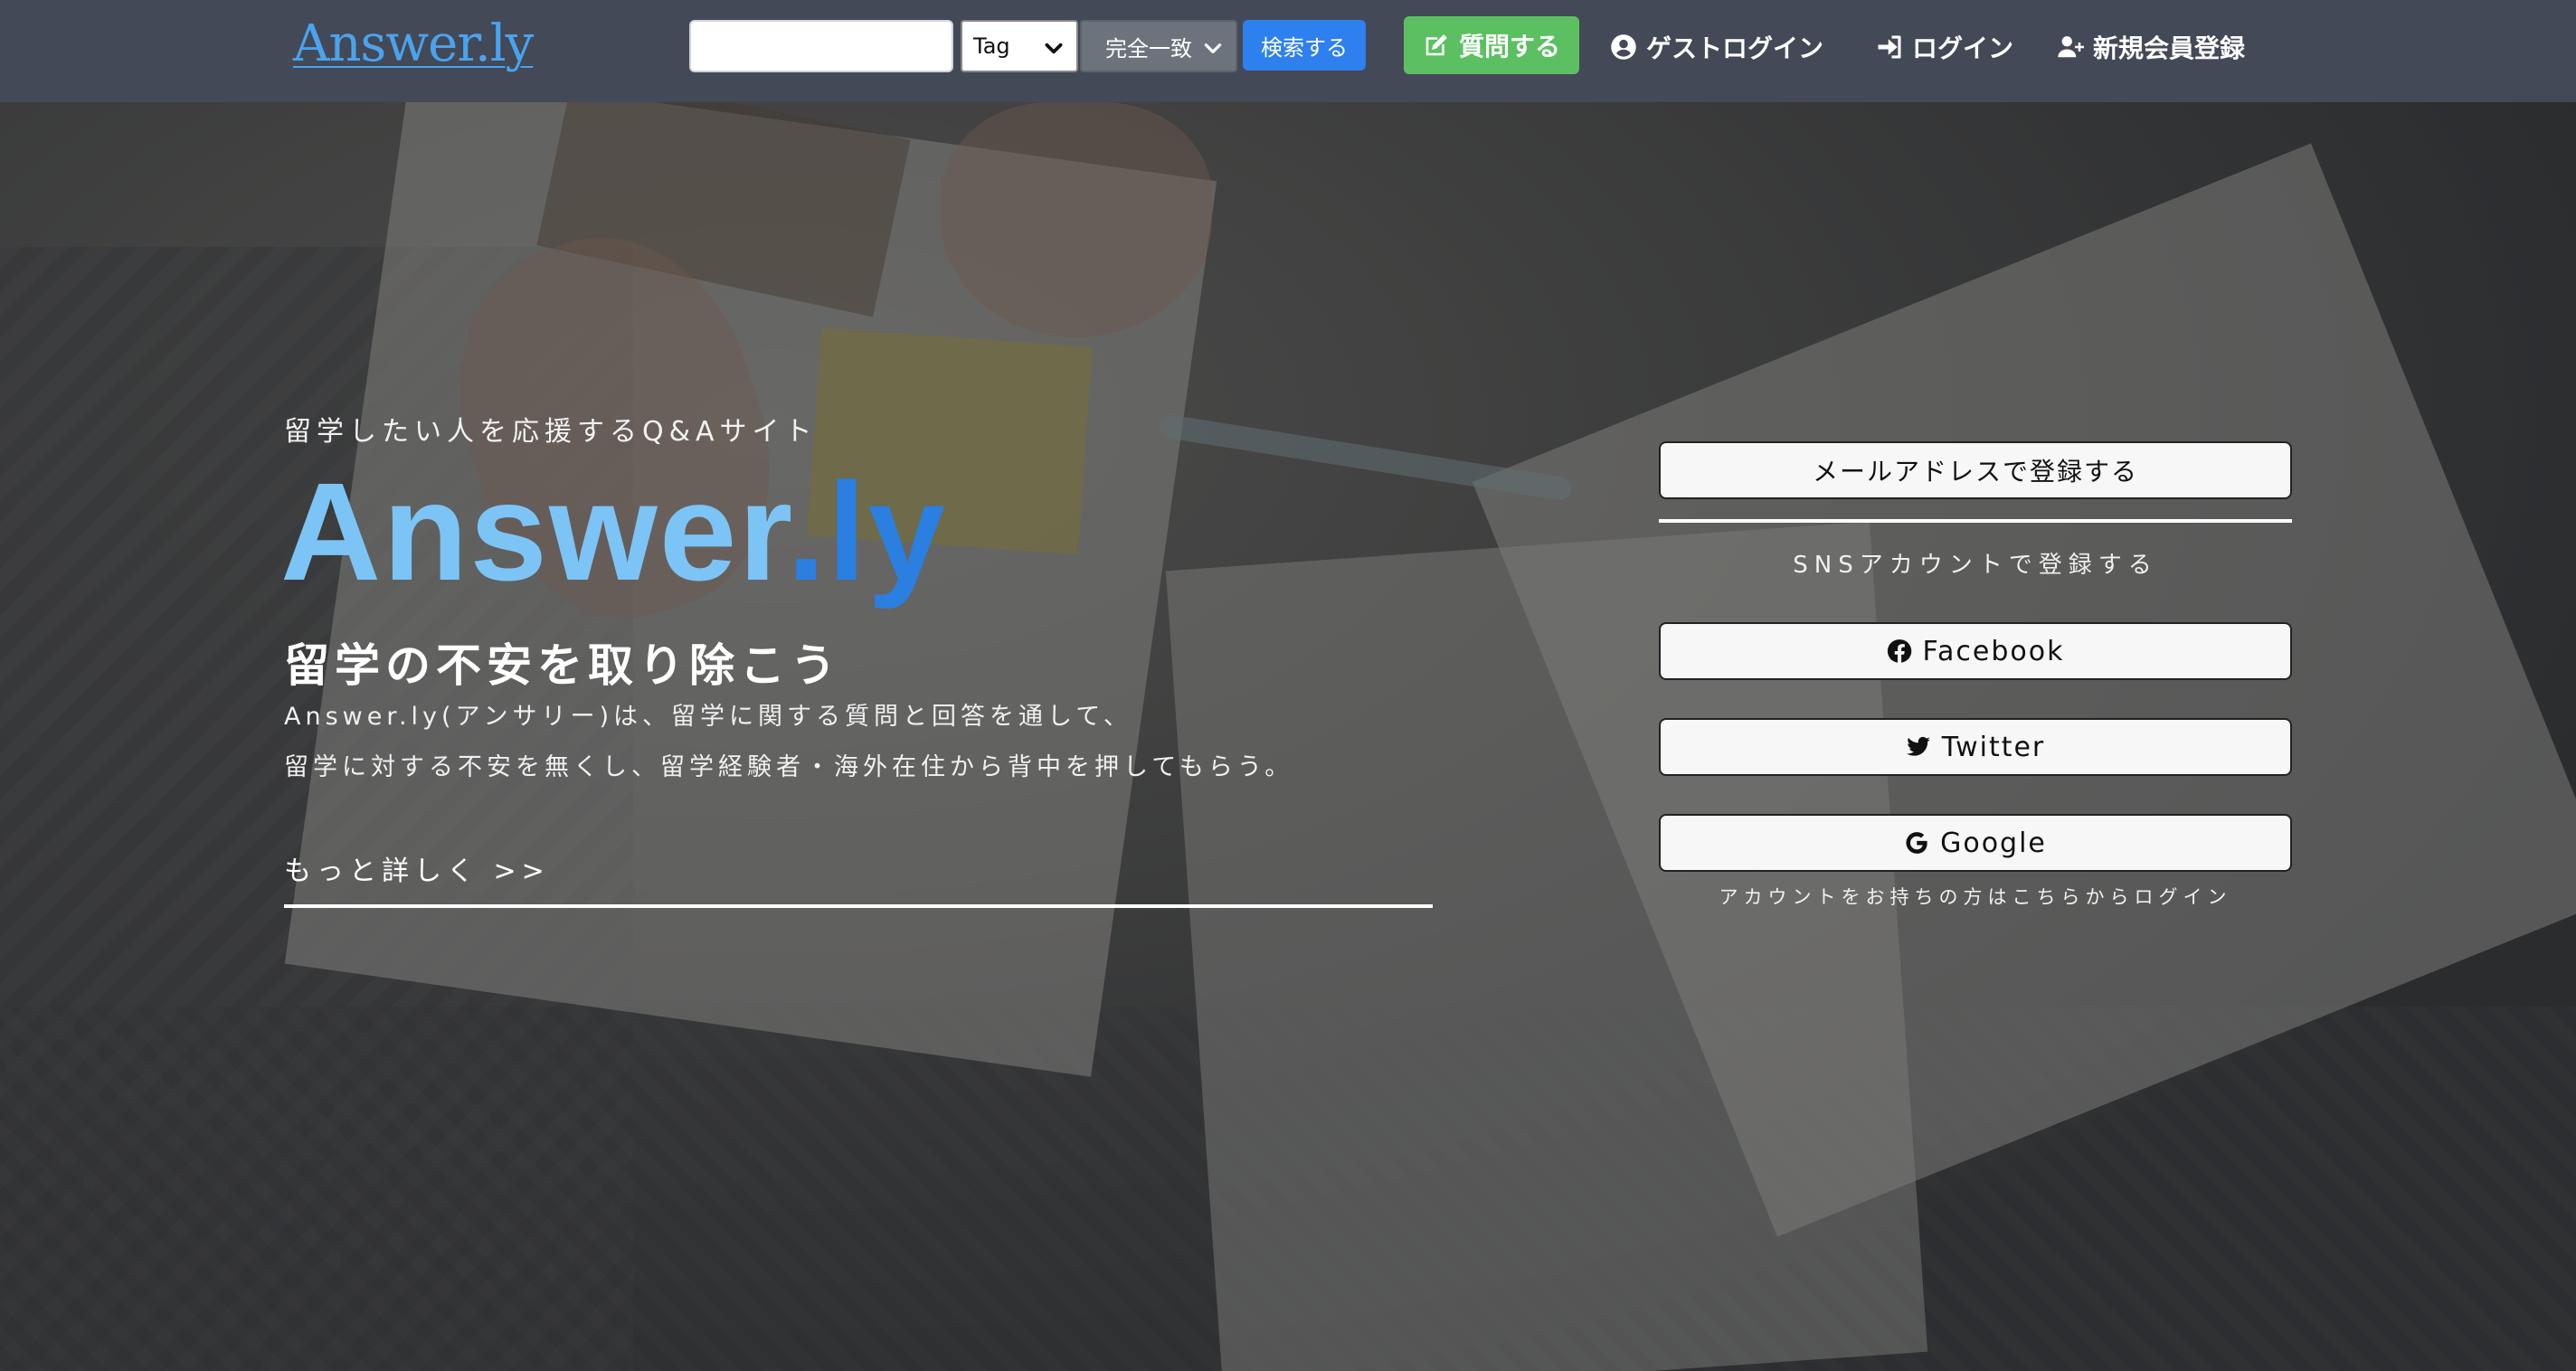 Image resolution: width=2576 pixels, height=1371 pixels. Describe the element at coordinates (1899, 651) in the screenshot. I see `facebook-icon` at that location.